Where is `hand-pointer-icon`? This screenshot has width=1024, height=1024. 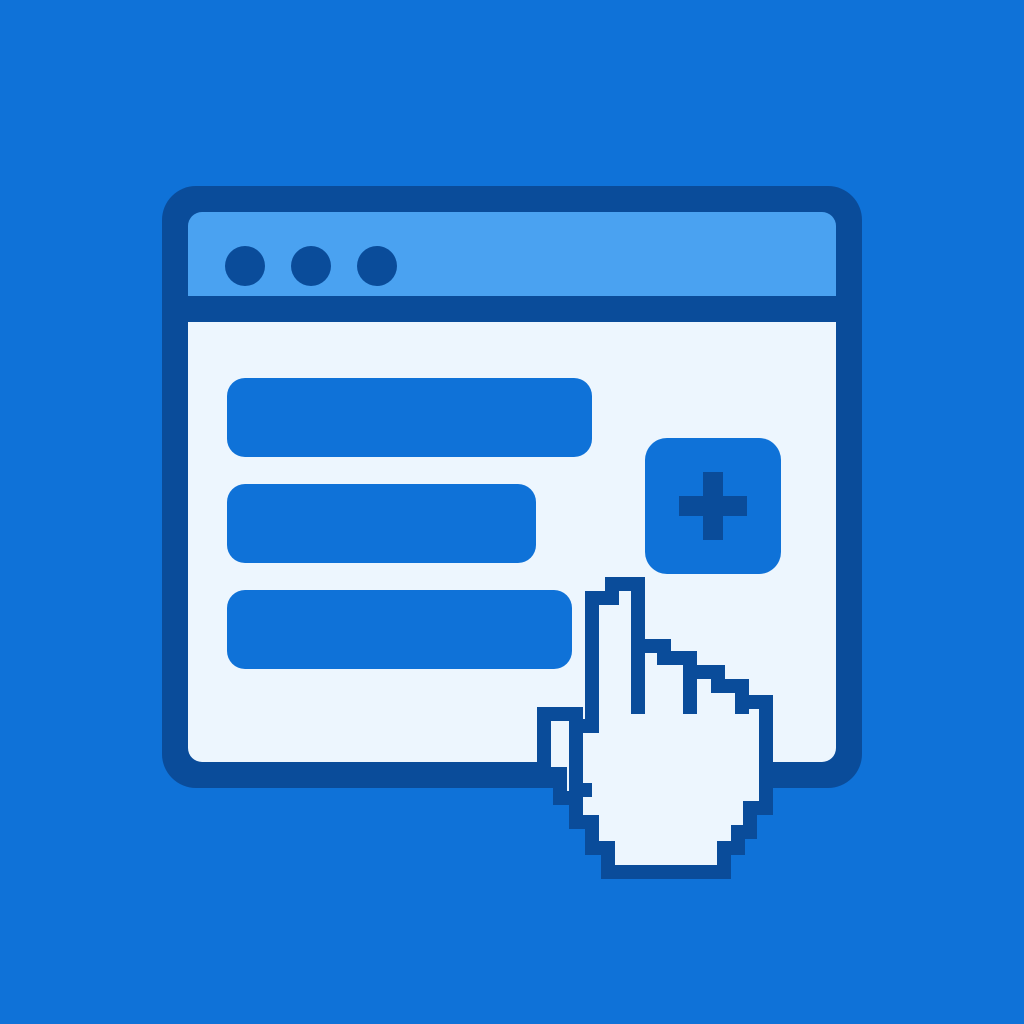 hand-pointer-icon is located at coordinates (655, 728).